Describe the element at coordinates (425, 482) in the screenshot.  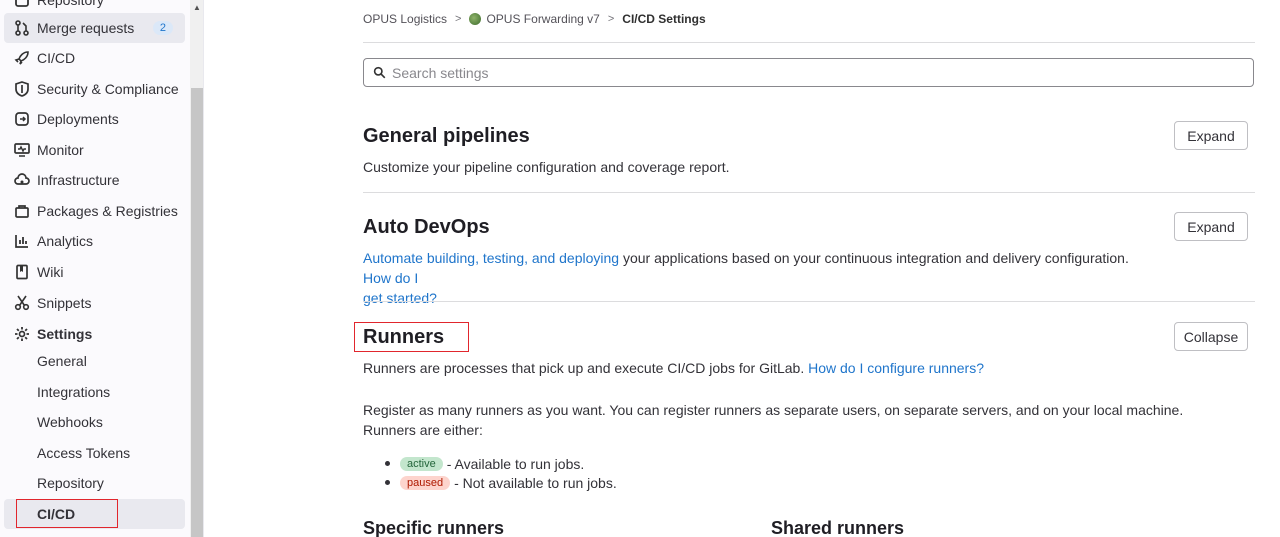
I see `status-badge-paused: paused` at that location.